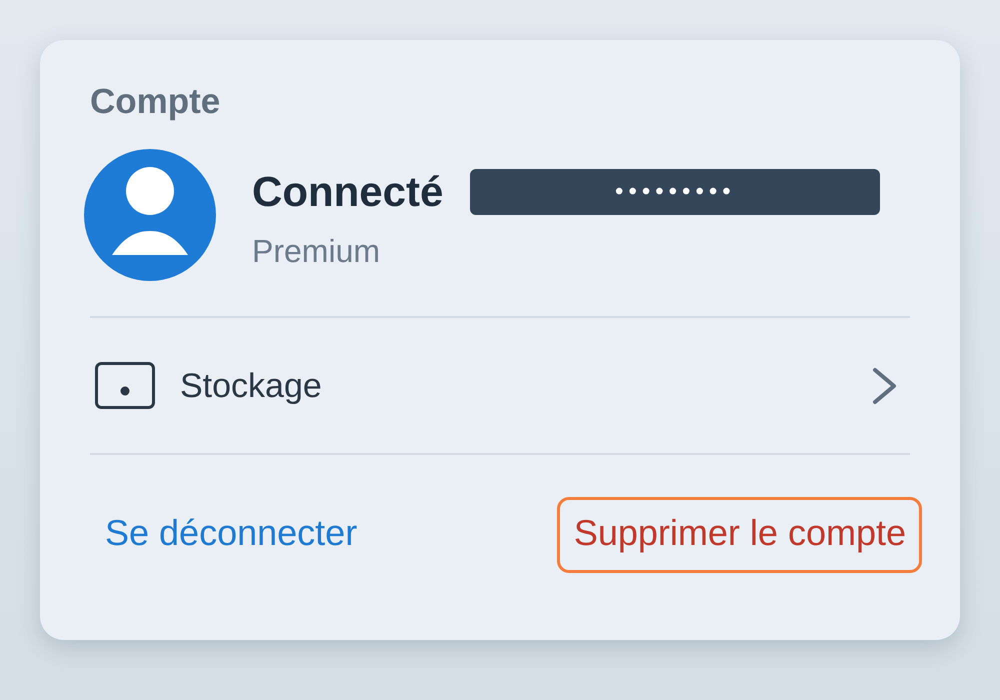  What do you see at coordinates (885, 385) in the screenshot?
I see `chevron-right-icon` at bounding box center [885, 385].